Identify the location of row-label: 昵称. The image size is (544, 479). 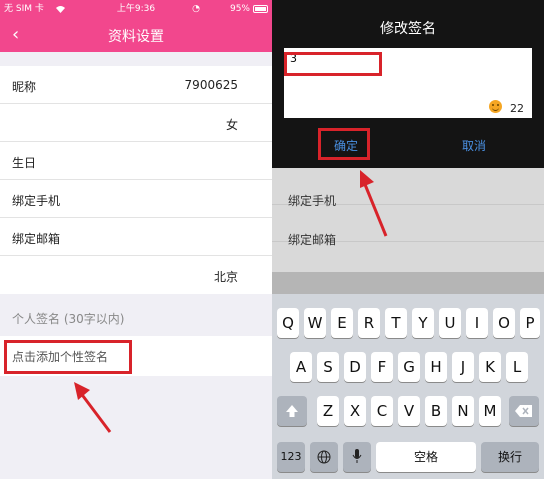
(24, 87).